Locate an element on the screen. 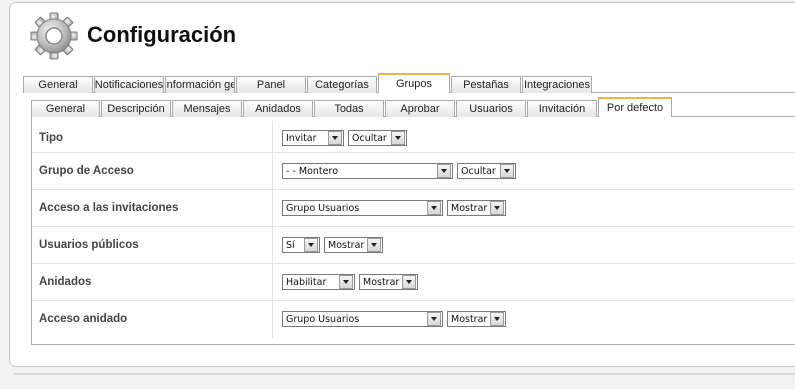 The width and height of the screenshot is (795, 389). tipo-select: Invitar is located at coordinates (313, 138).